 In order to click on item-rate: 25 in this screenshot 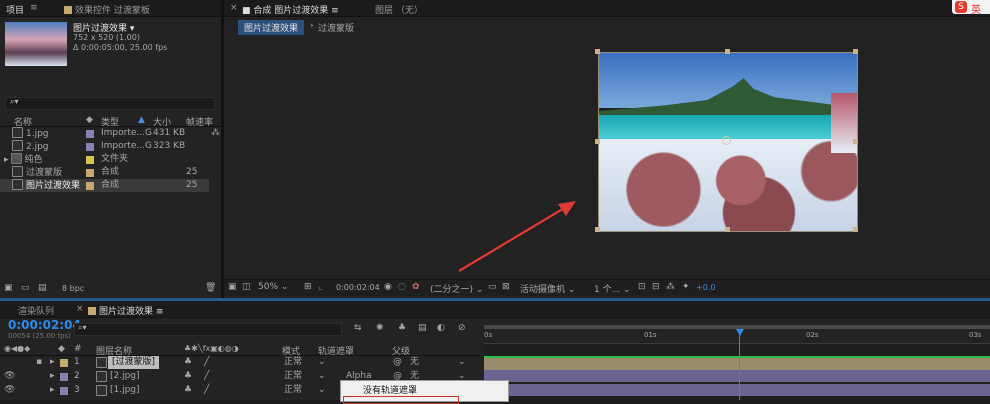, I will do `click(192, 185)`.